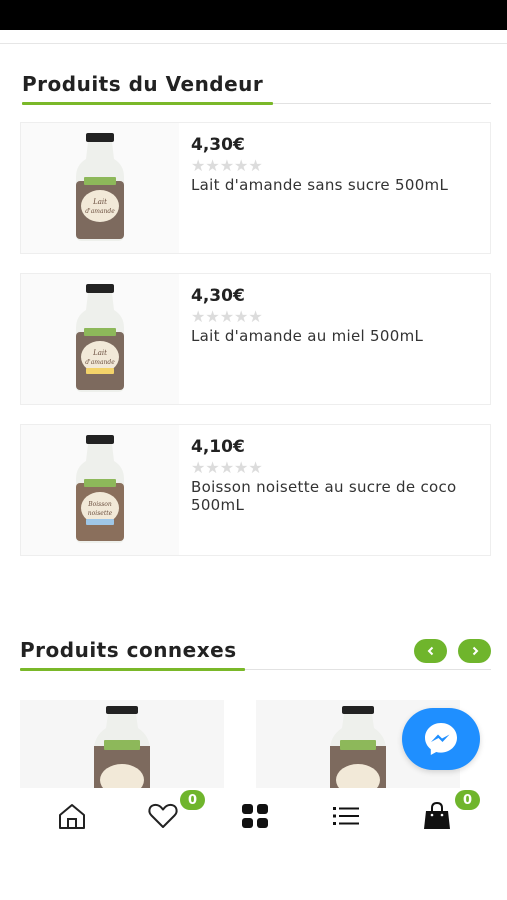 This screenshot has height=900, width=507. Describe the element at coordinates (218, 447) in the screenshot. I see `product-price: 4,10€` at that location.